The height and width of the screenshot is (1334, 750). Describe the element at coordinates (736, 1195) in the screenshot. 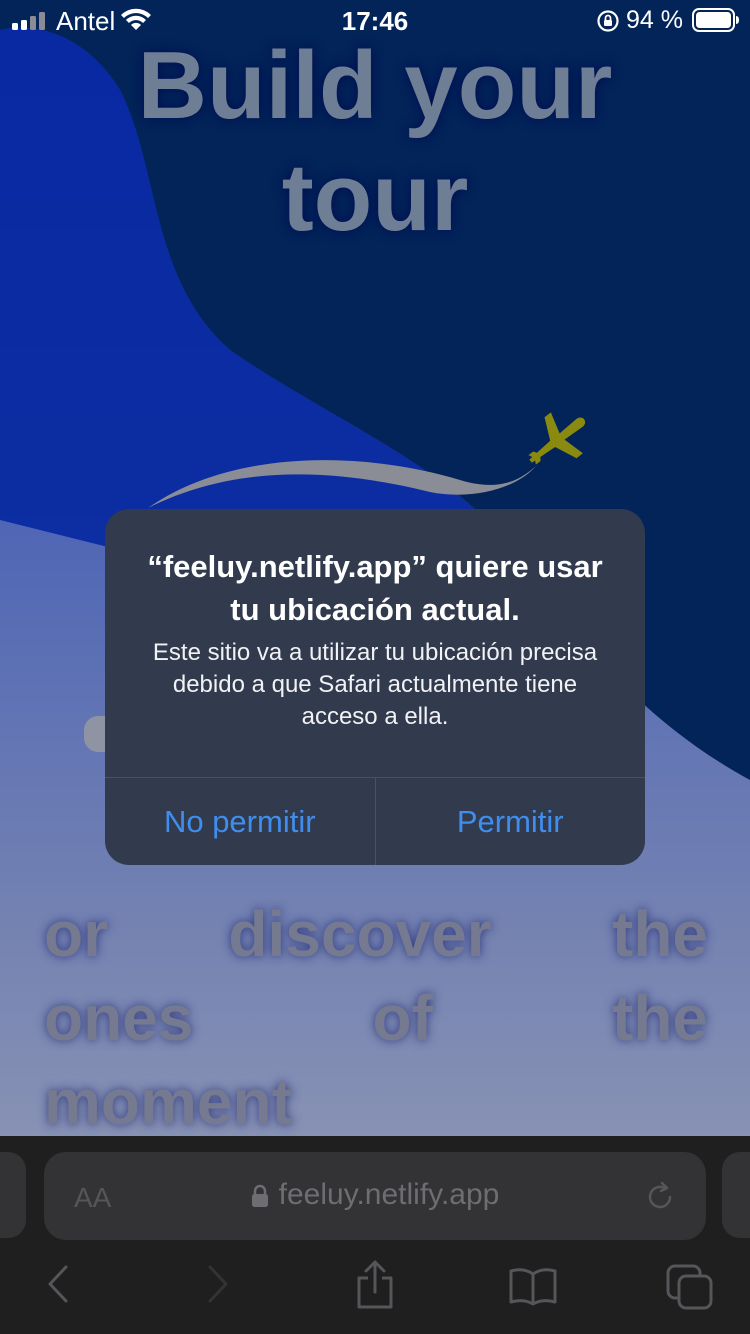

I see `next-tab-peek` at that location.